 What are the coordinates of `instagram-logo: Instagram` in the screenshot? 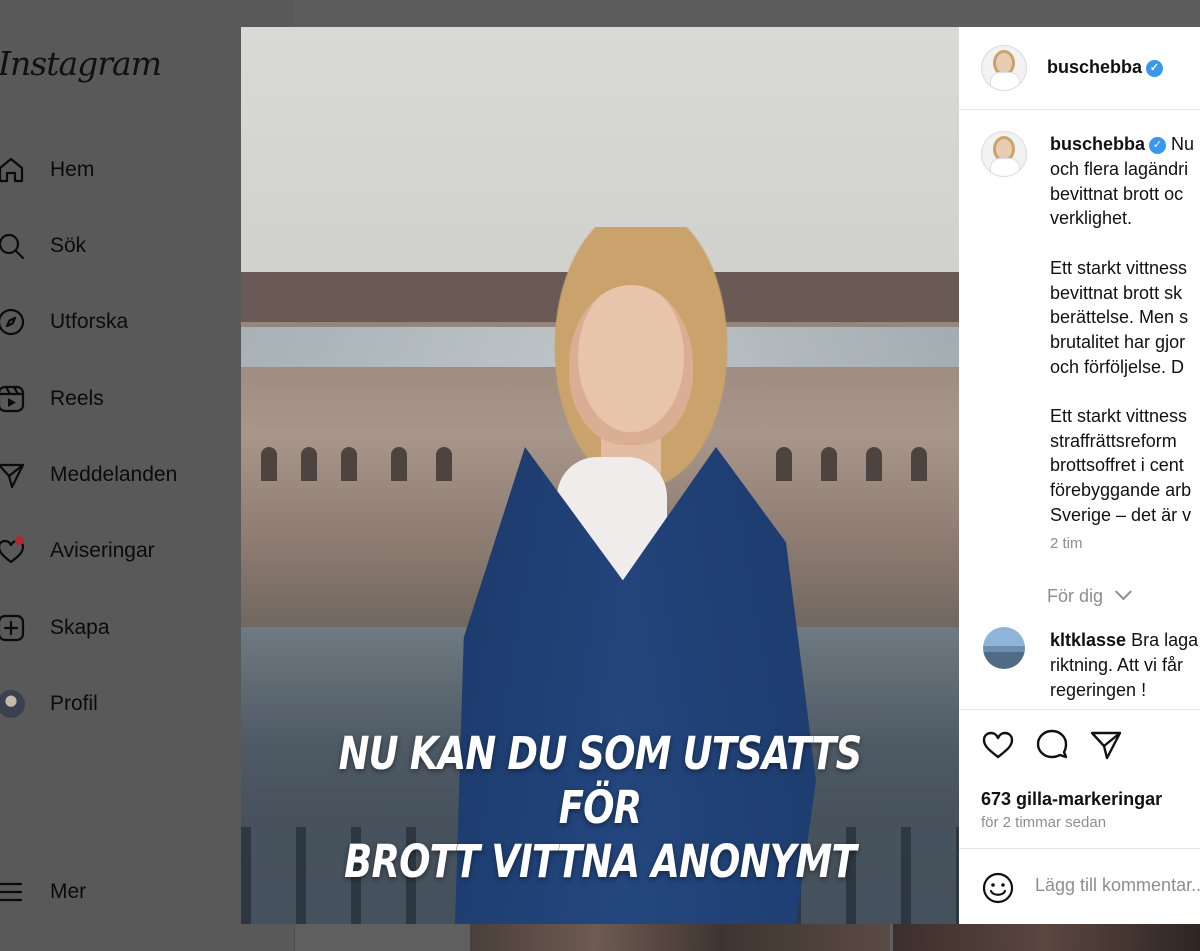 It's located at (81, 63).